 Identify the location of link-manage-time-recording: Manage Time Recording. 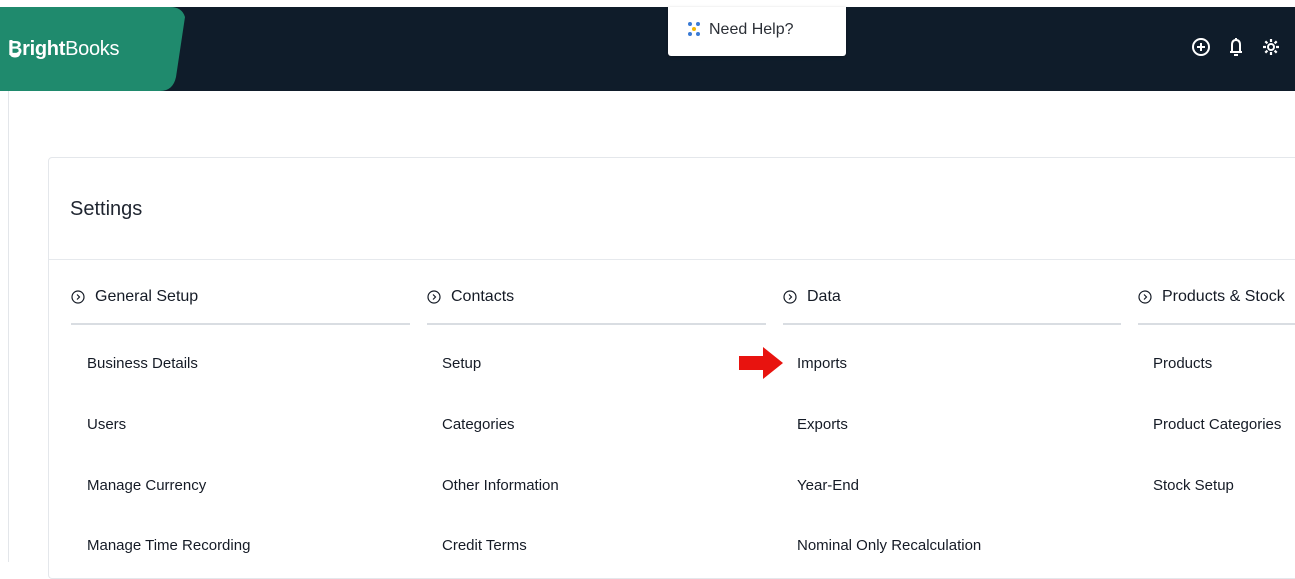
(168, 545).